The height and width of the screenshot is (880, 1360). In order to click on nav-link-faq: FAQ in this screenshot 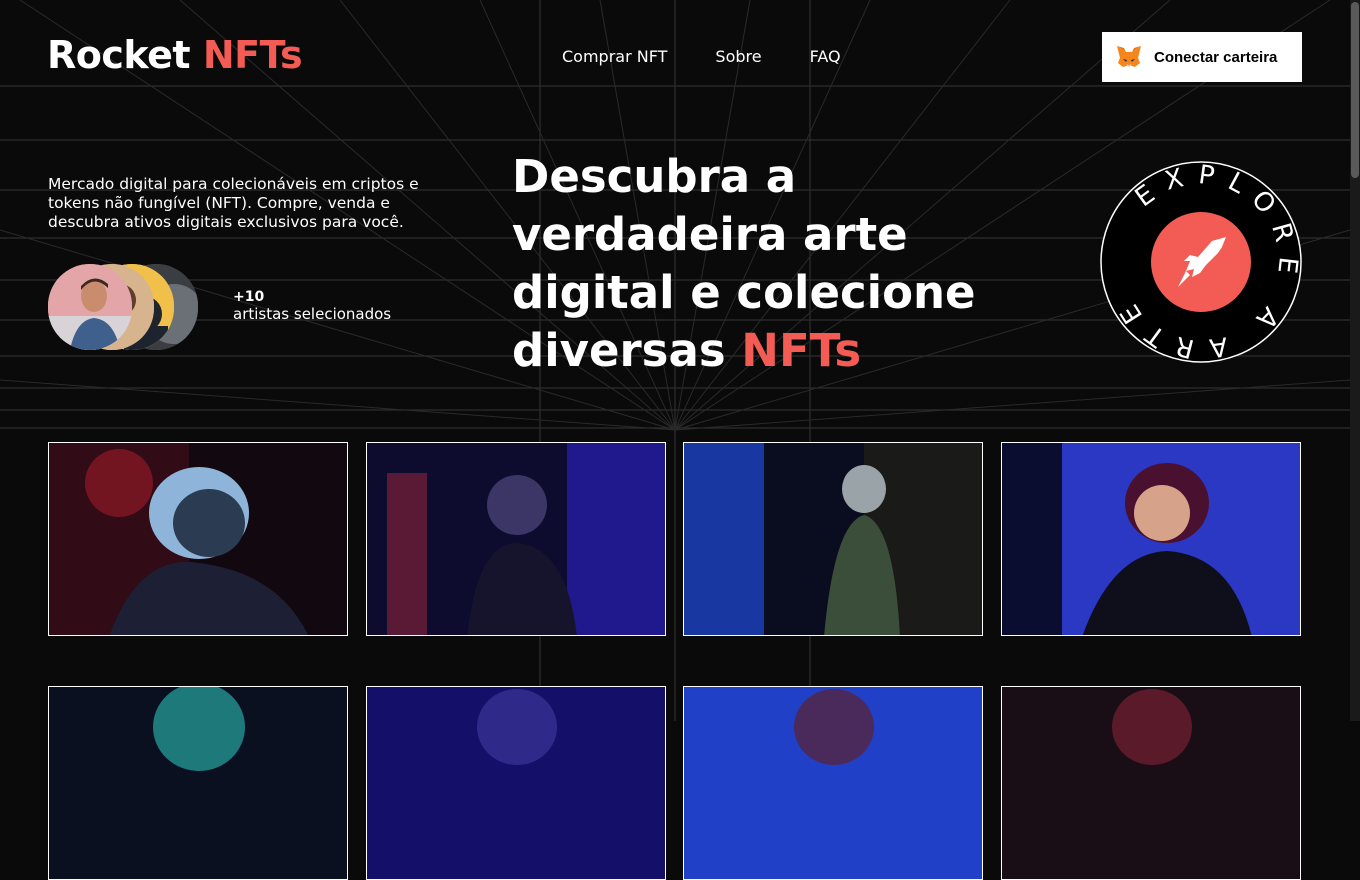, I will do `click(825, 56)`.